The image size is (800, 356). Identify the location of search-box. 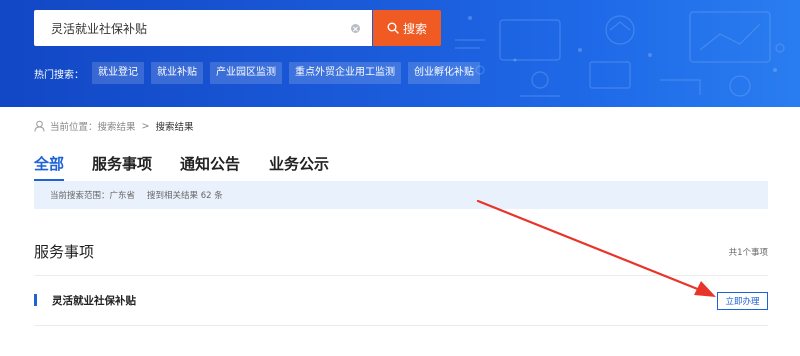
(203, 28).